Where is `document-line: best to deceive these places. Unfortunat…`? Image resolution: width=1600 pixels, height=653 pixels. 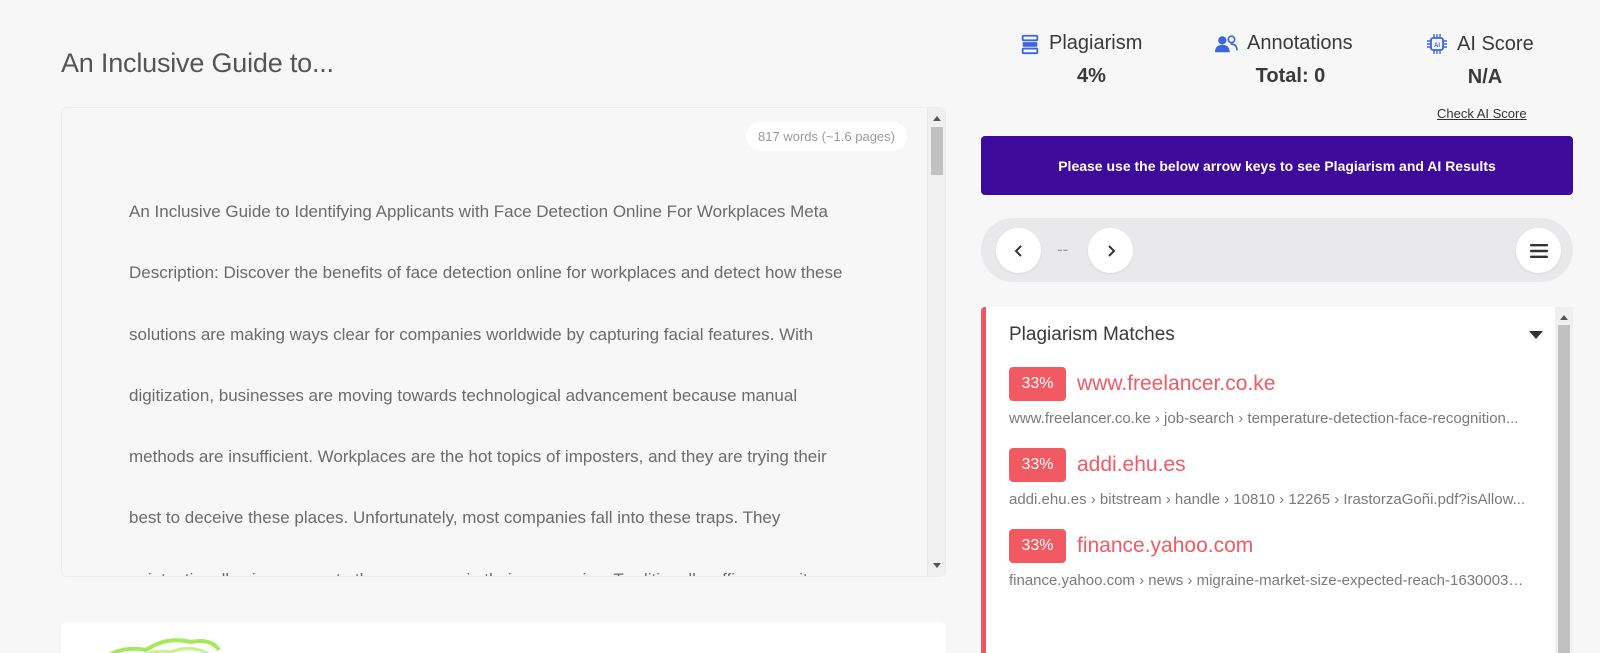
document-line: best to deceive these places. Unfortunat… is located at coordinates (455, 518).